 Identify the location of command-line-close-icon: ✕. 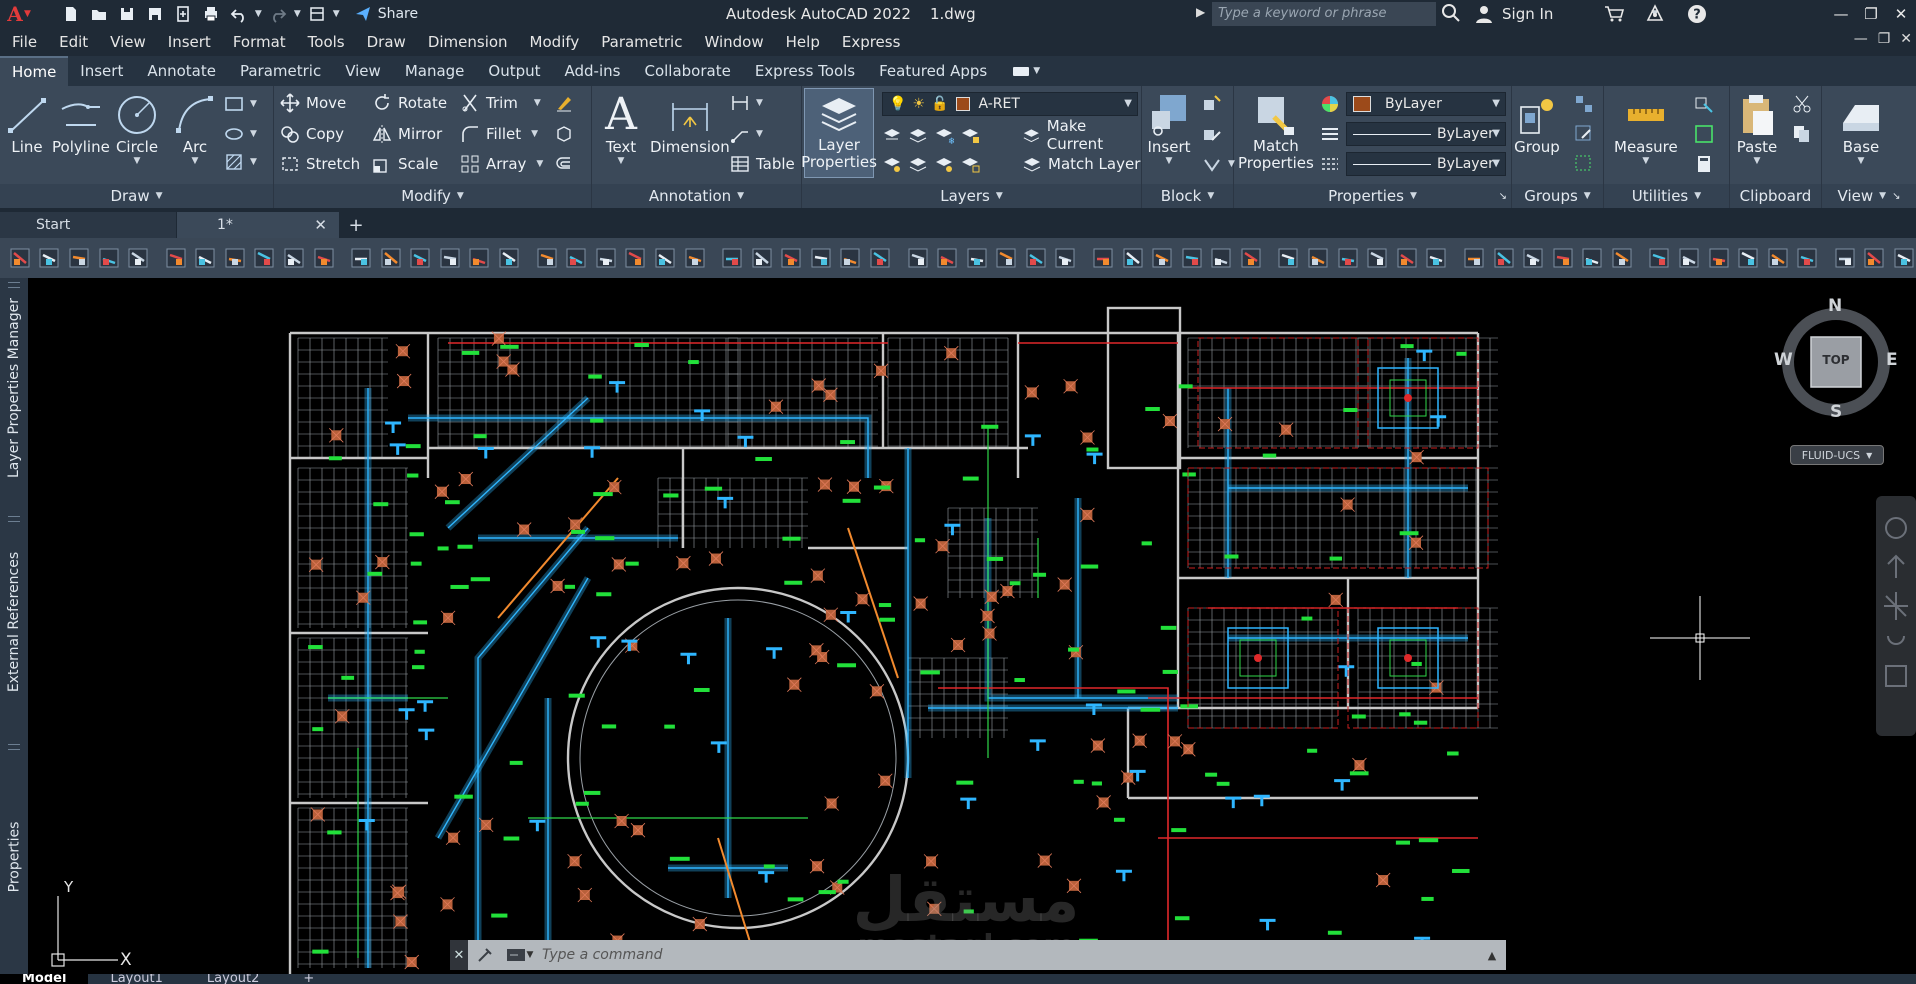
(459, 955).